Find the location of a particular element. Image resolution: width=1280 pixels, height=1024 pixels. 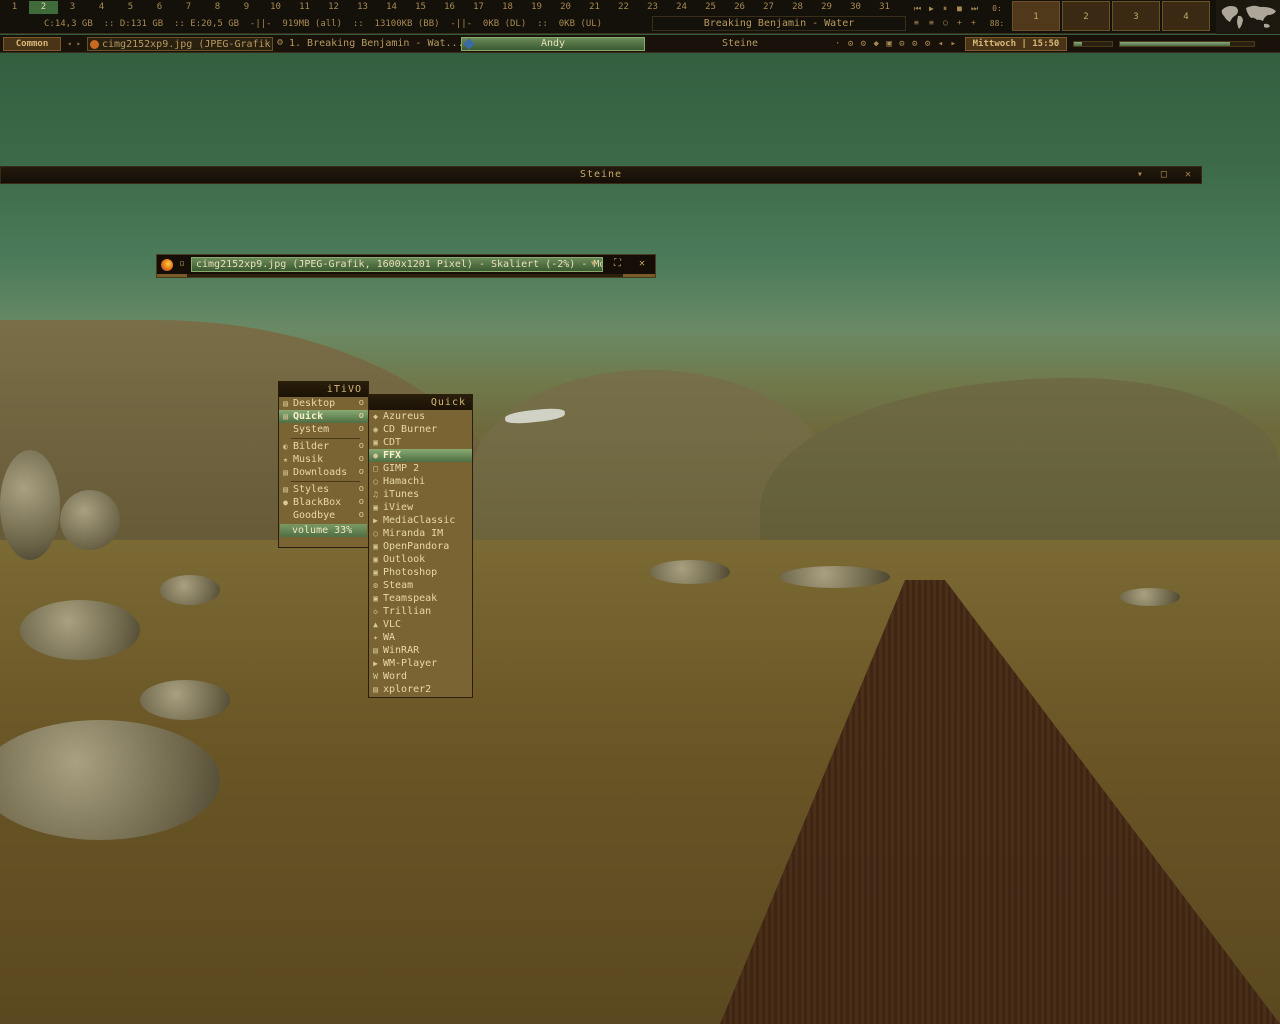

workspace-25: 25 is located at coordinates (710, 7).